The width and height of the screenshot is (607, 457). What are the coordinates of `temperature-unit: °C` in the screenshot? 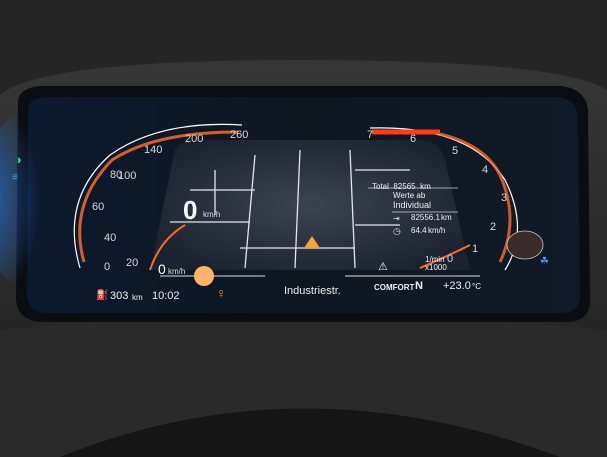 It's located at (476, 286).